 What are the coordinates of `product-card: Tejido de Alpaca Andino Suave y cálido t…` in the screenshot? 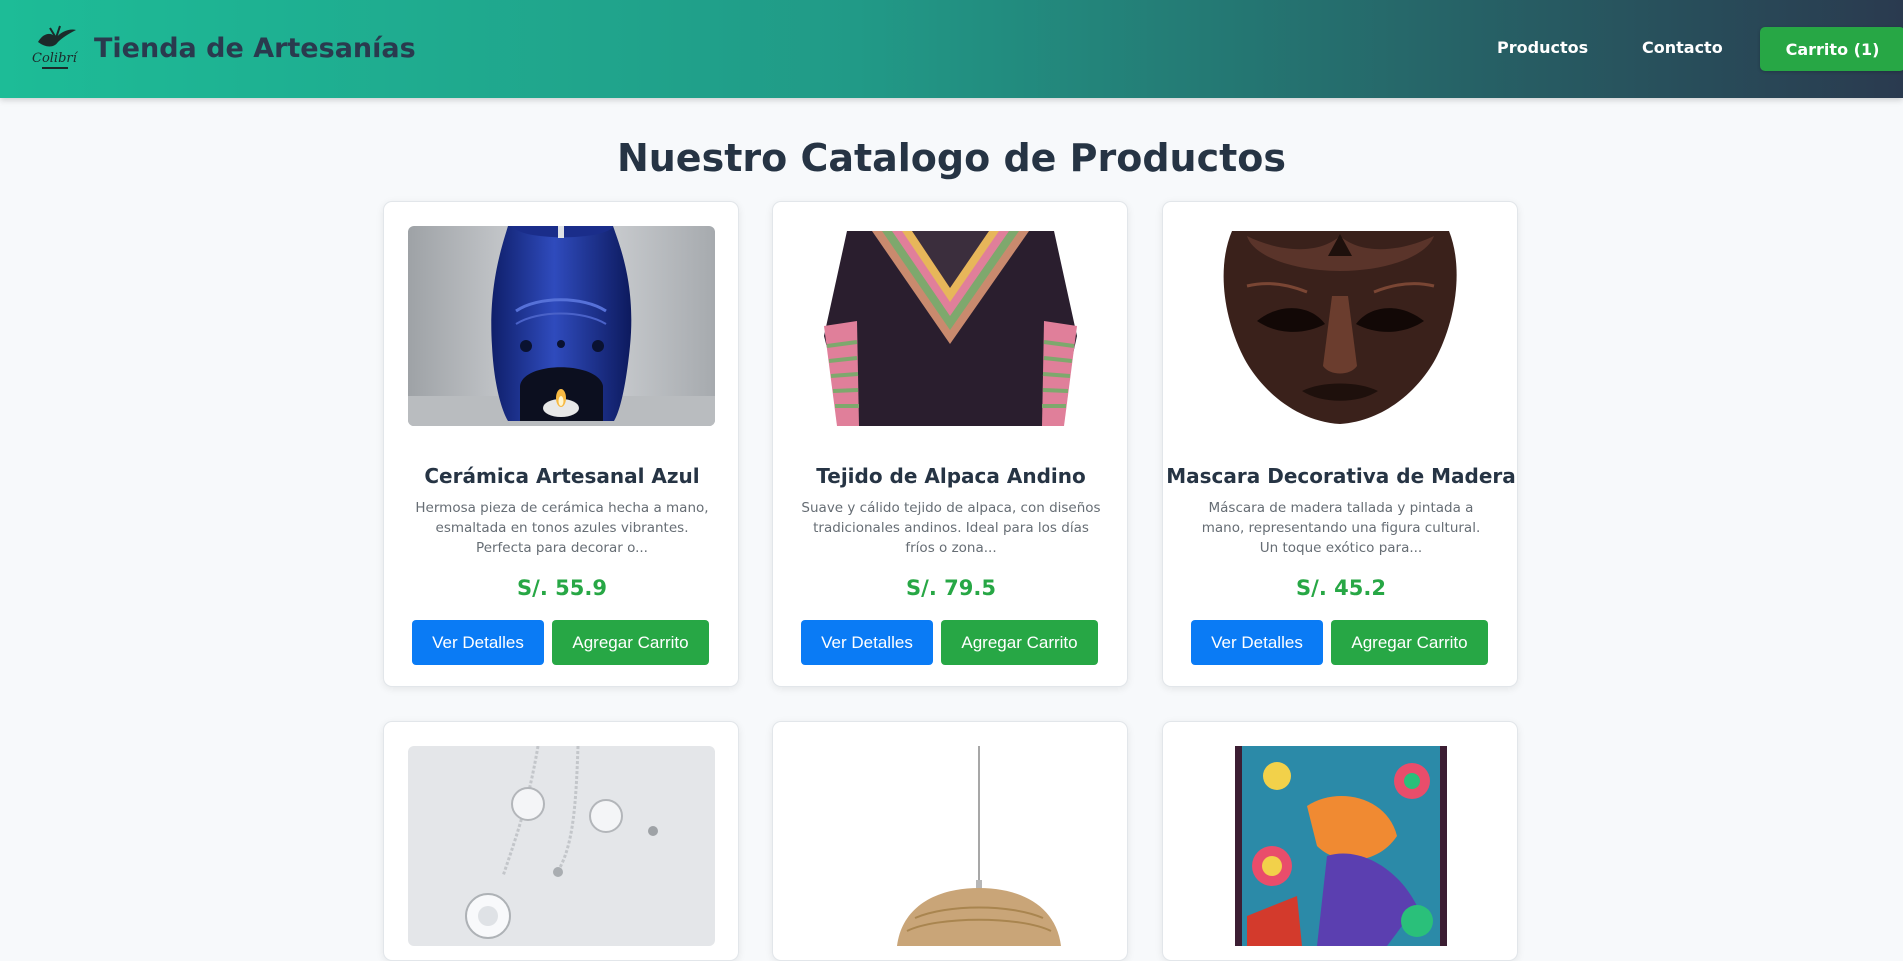 It's located at (950, 444).